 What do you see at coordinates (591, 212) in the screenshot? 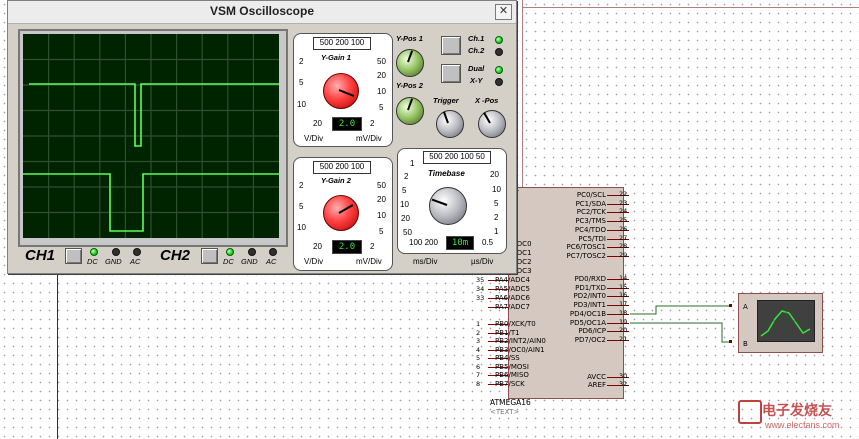
I see `chip-right-pin-label: PC2/TCK` at bounding box center [591, 212].